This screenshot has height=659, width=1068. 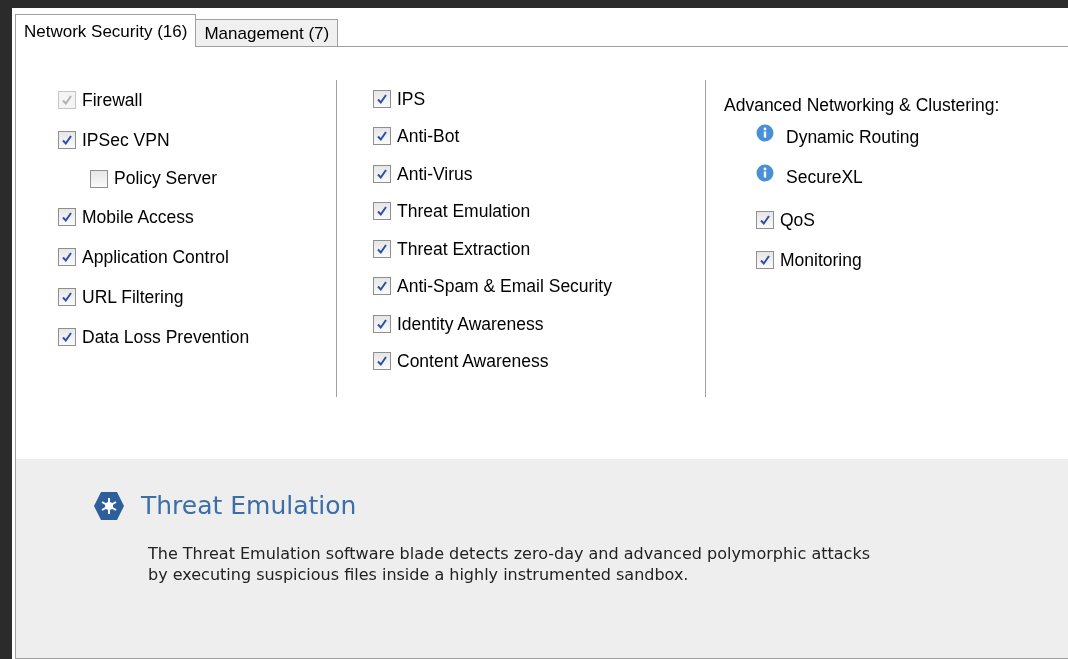 I want to click on checkbox-label: Dynamic Routing, so click(x=853, y=138).